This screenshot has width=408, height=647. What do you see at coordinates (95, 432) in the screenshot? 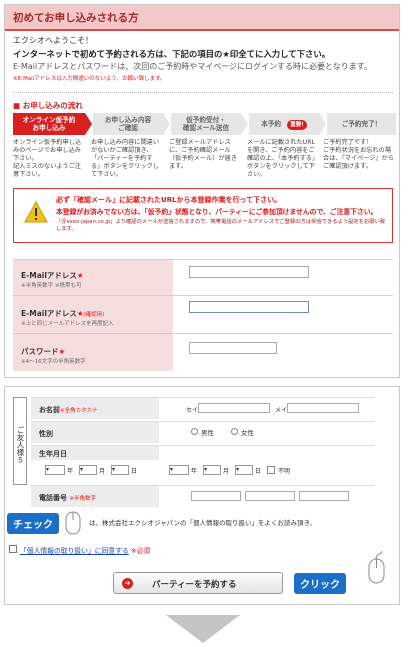
I see `gender-label-cell: 性別` at bounding box center [95, 432].